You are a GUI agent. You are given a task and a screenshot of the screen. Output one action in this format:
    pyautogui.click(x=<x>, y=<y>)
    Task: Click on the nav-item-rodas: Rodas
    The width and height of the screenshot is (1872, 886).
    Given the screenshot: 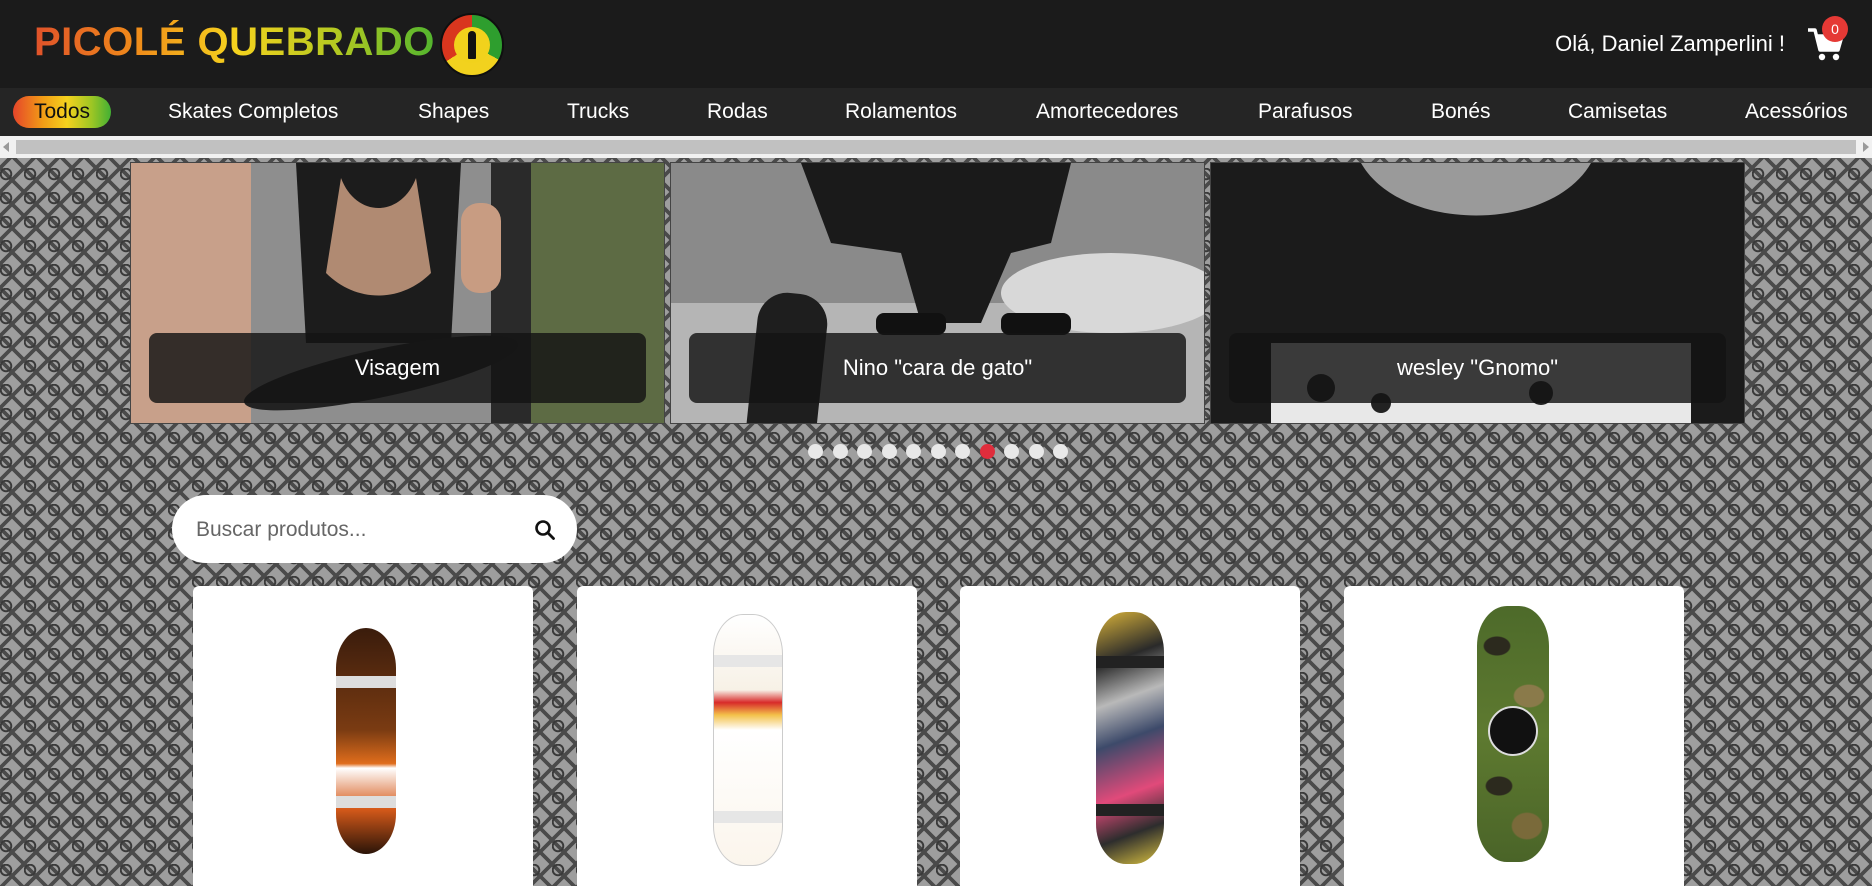 What is the action you would take?
    pyautogui.click(x=737, y=112)
    